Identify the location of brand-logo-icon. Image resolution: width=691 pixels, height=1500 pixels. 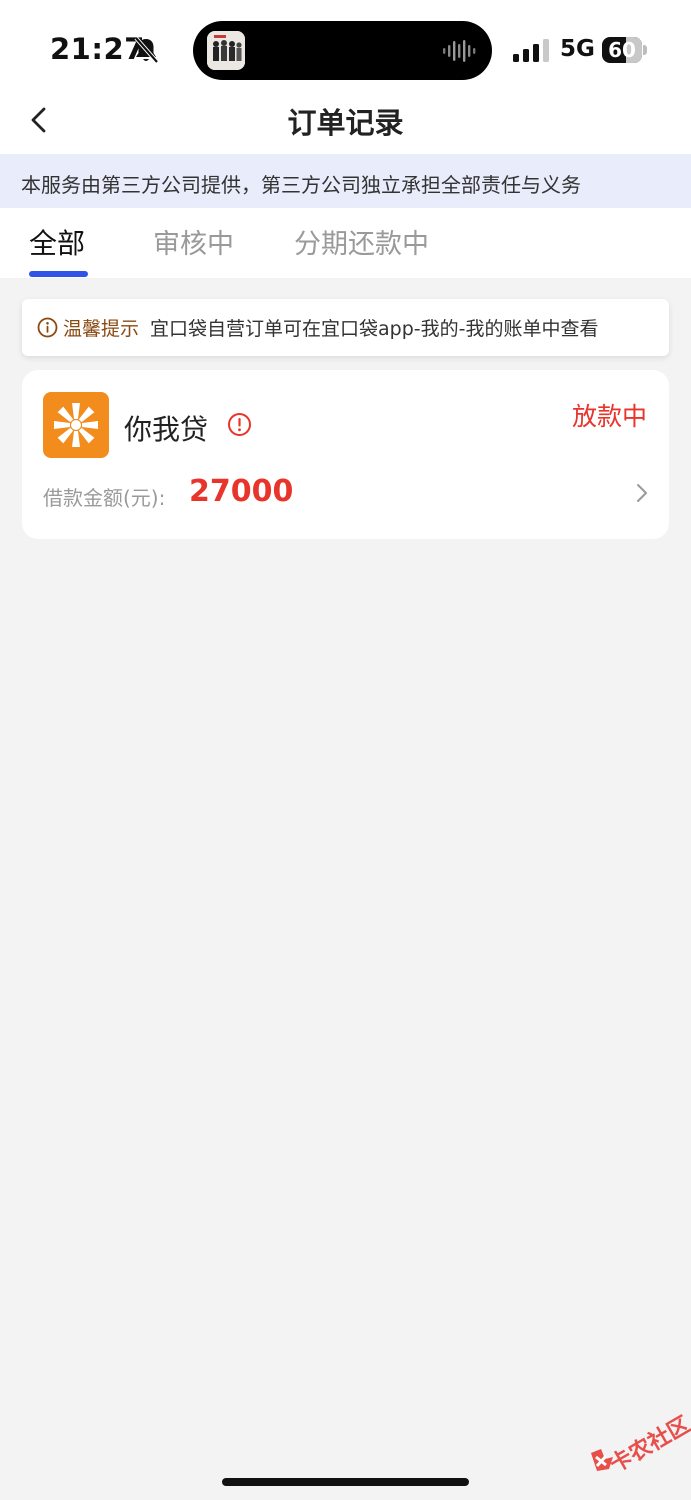
(76, 425).